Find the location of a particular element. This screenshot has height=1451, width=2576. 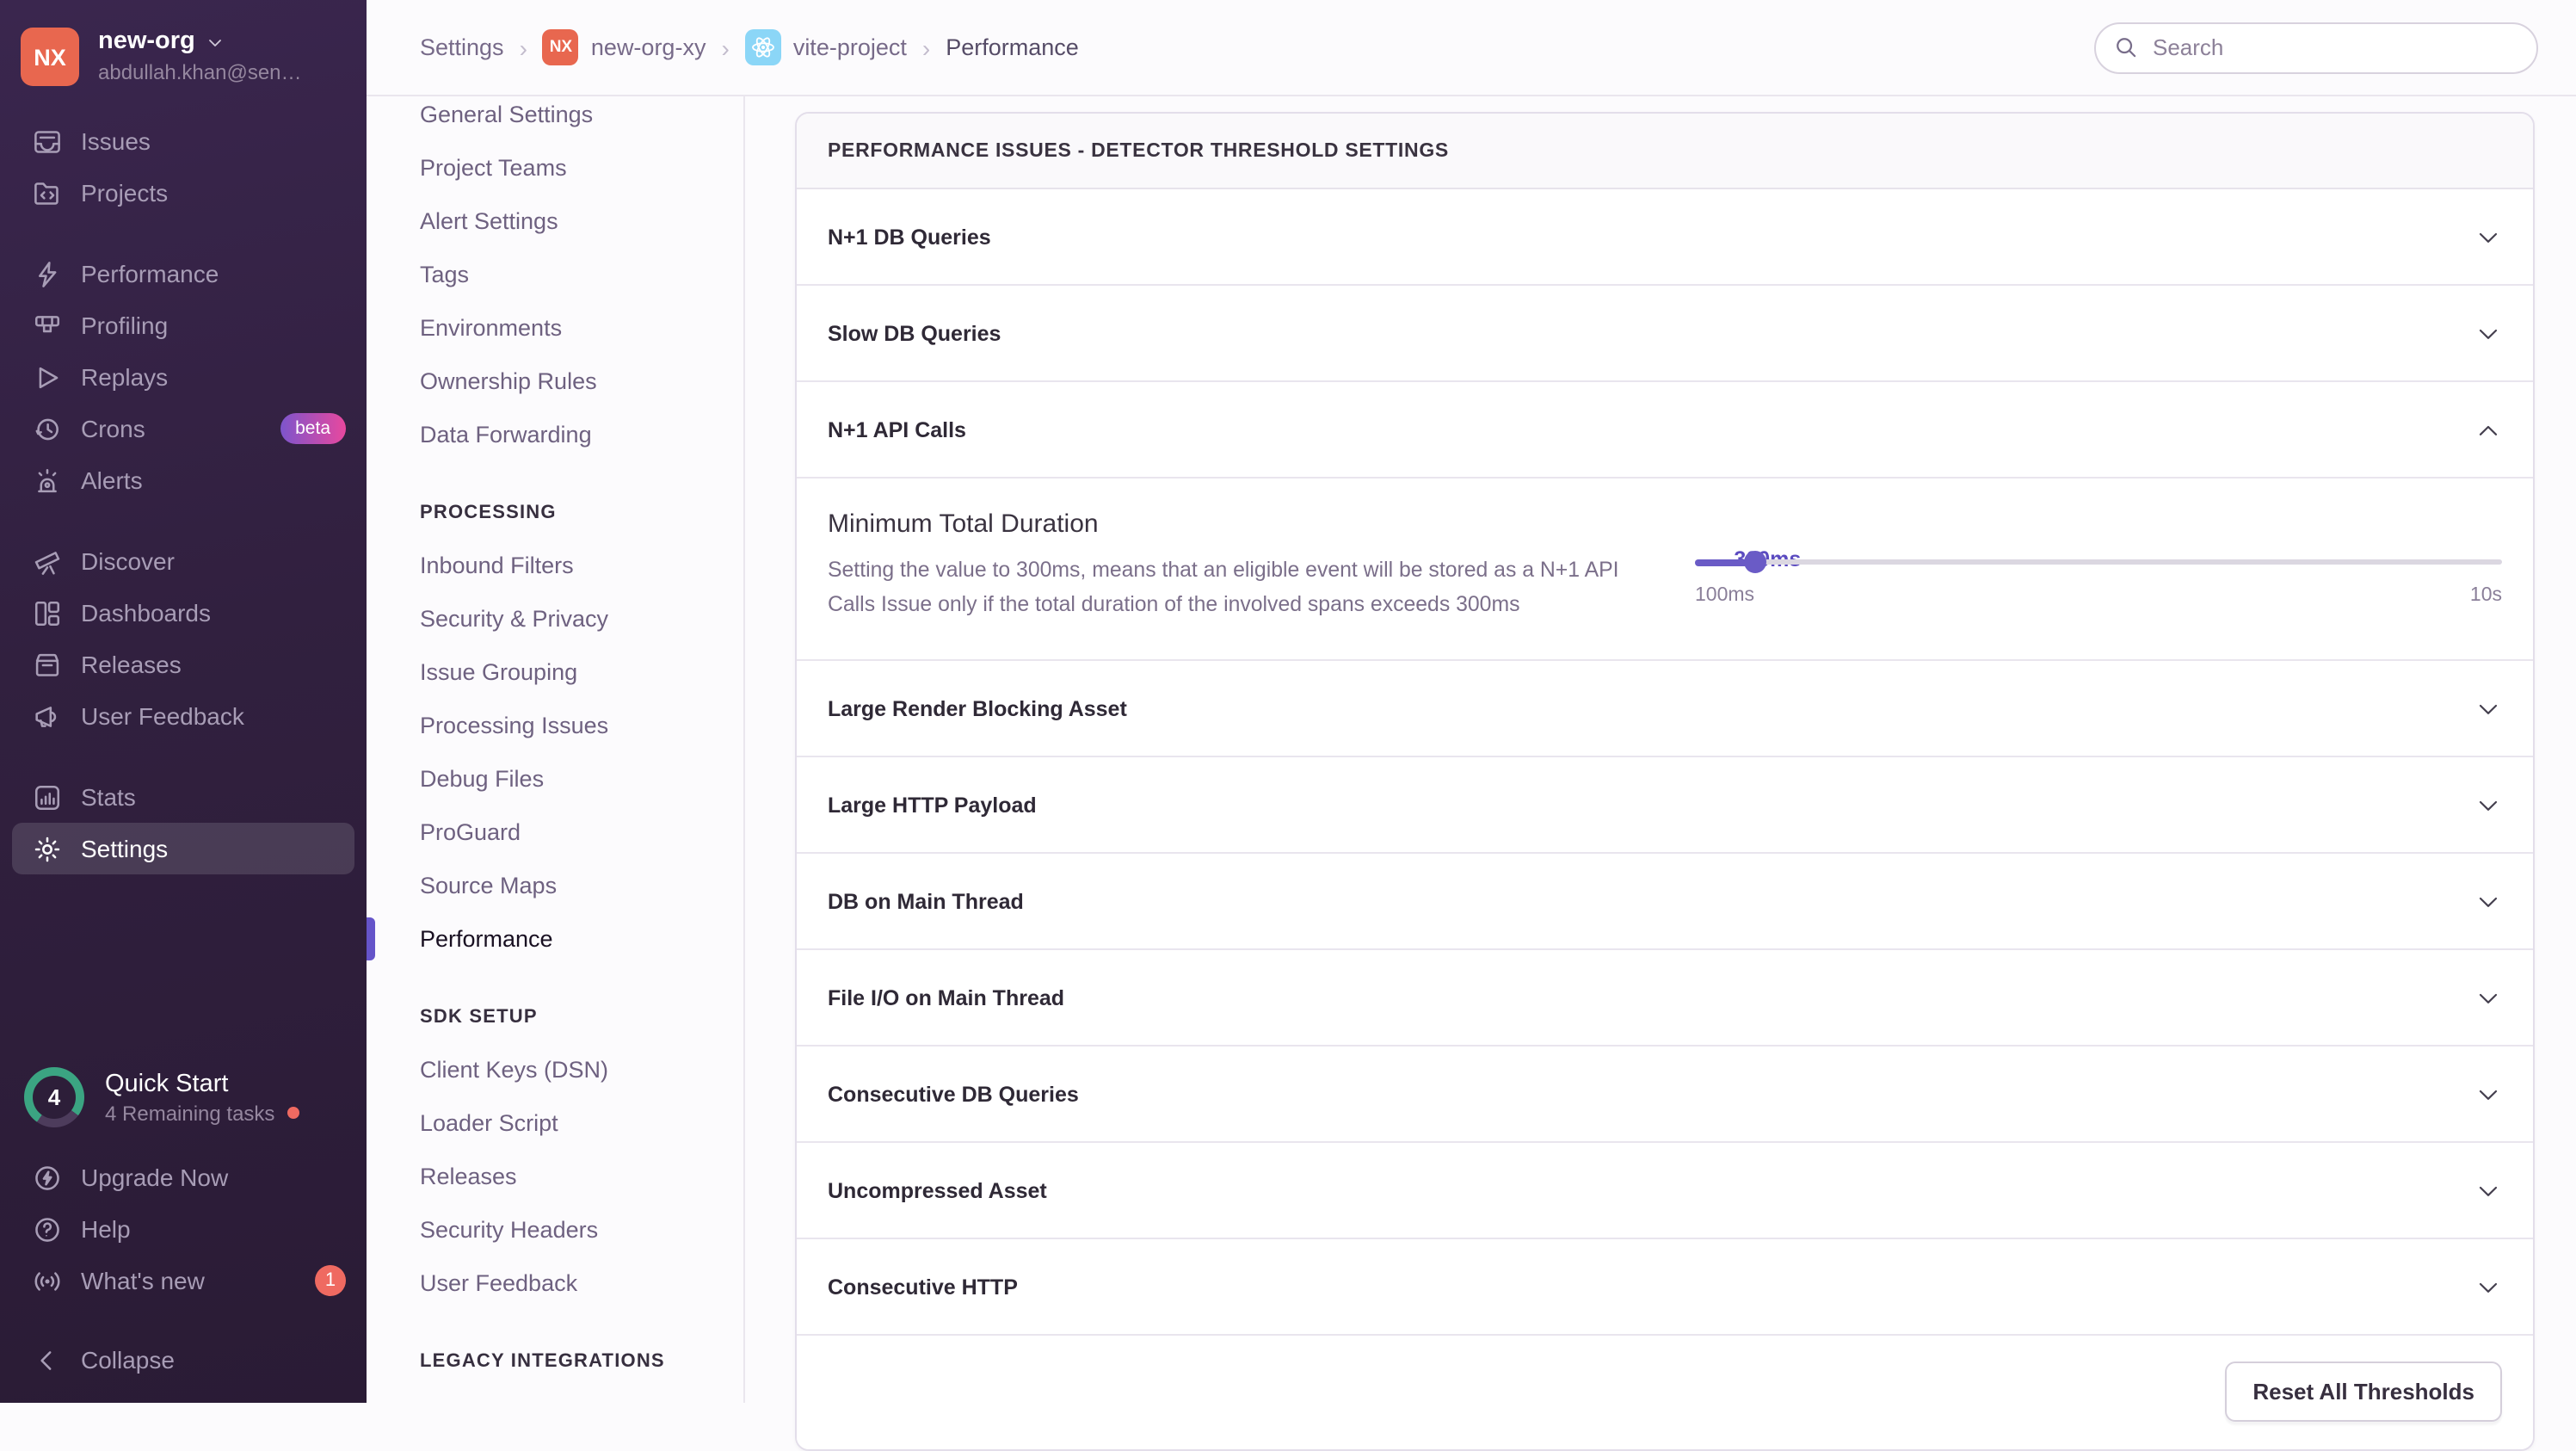

user-feedback-icon is located at coordinates (47, 716).